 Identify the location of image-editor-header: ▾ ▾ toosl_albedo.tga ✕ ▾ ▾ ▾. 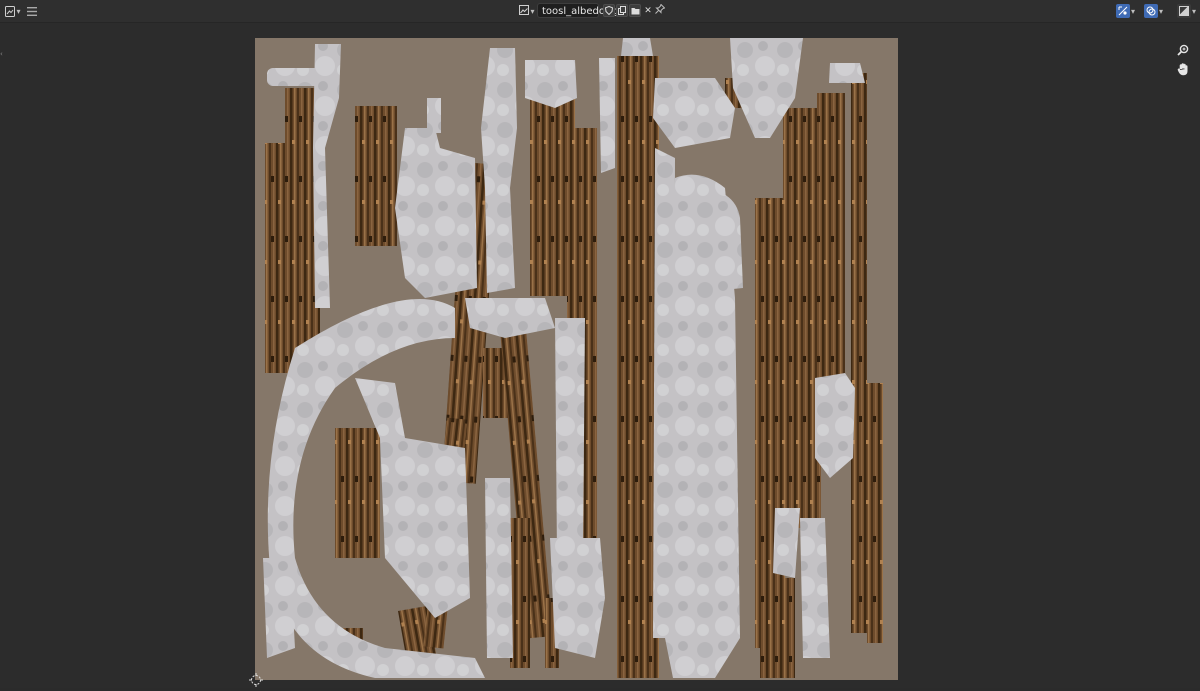
(600, 11).